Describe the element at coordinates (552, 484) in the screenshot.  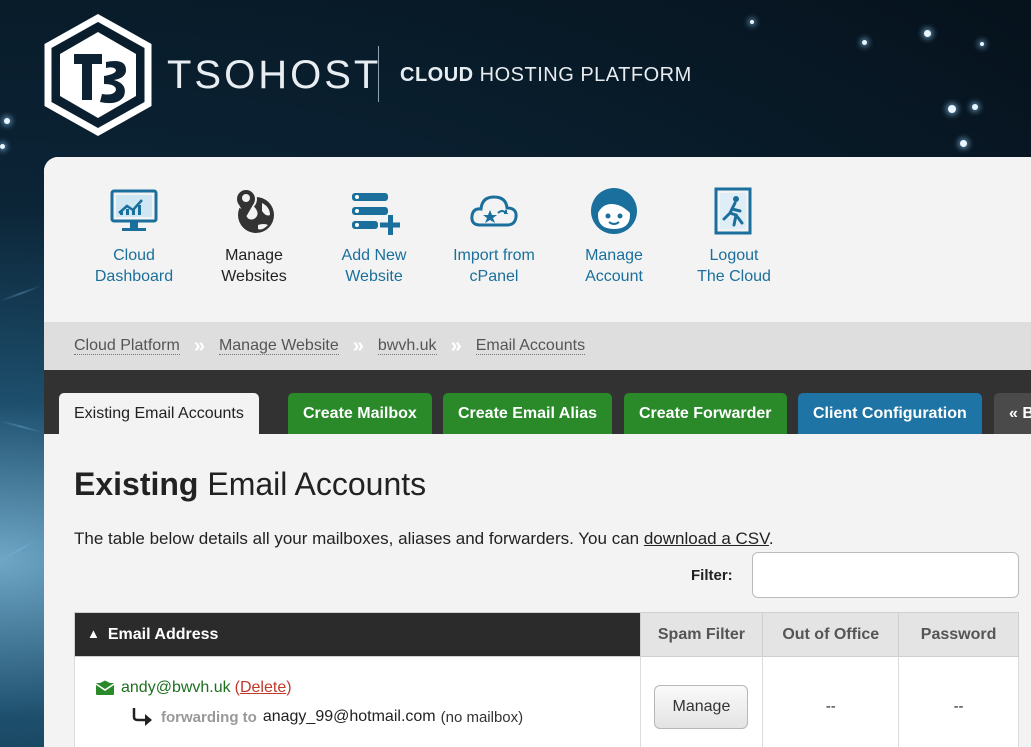
I see `page-title: Existing Email Accounts` at that location.